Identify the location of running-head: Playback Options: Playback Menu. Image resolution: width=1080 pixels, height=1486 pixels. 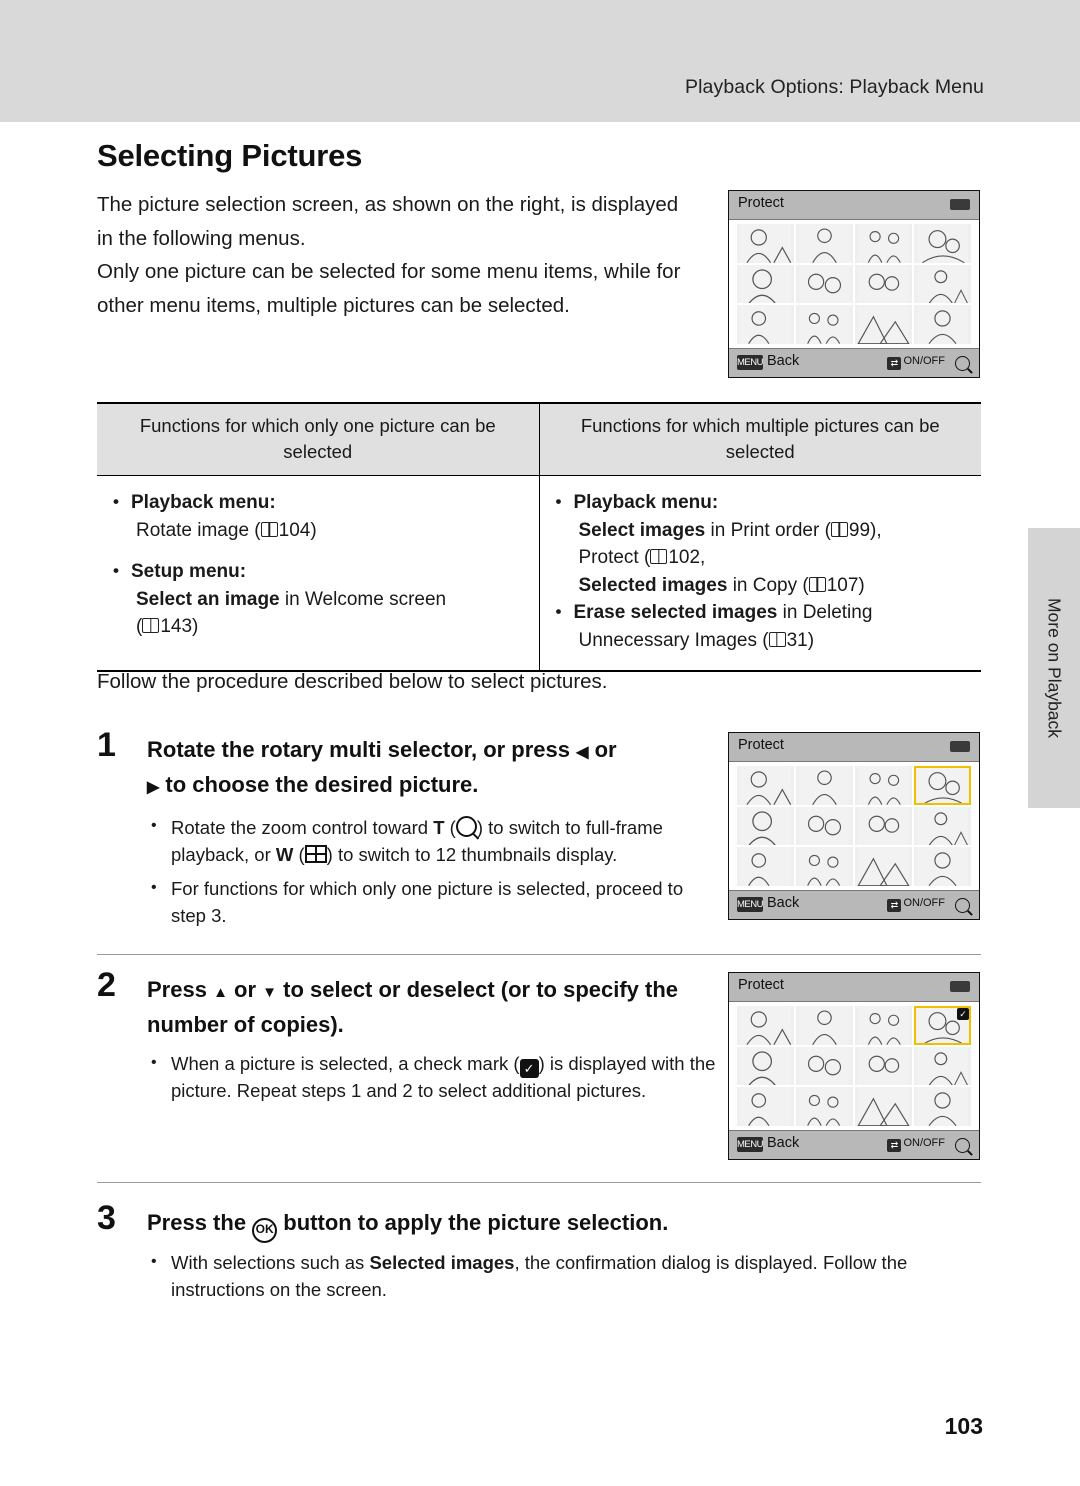
(834, 87).